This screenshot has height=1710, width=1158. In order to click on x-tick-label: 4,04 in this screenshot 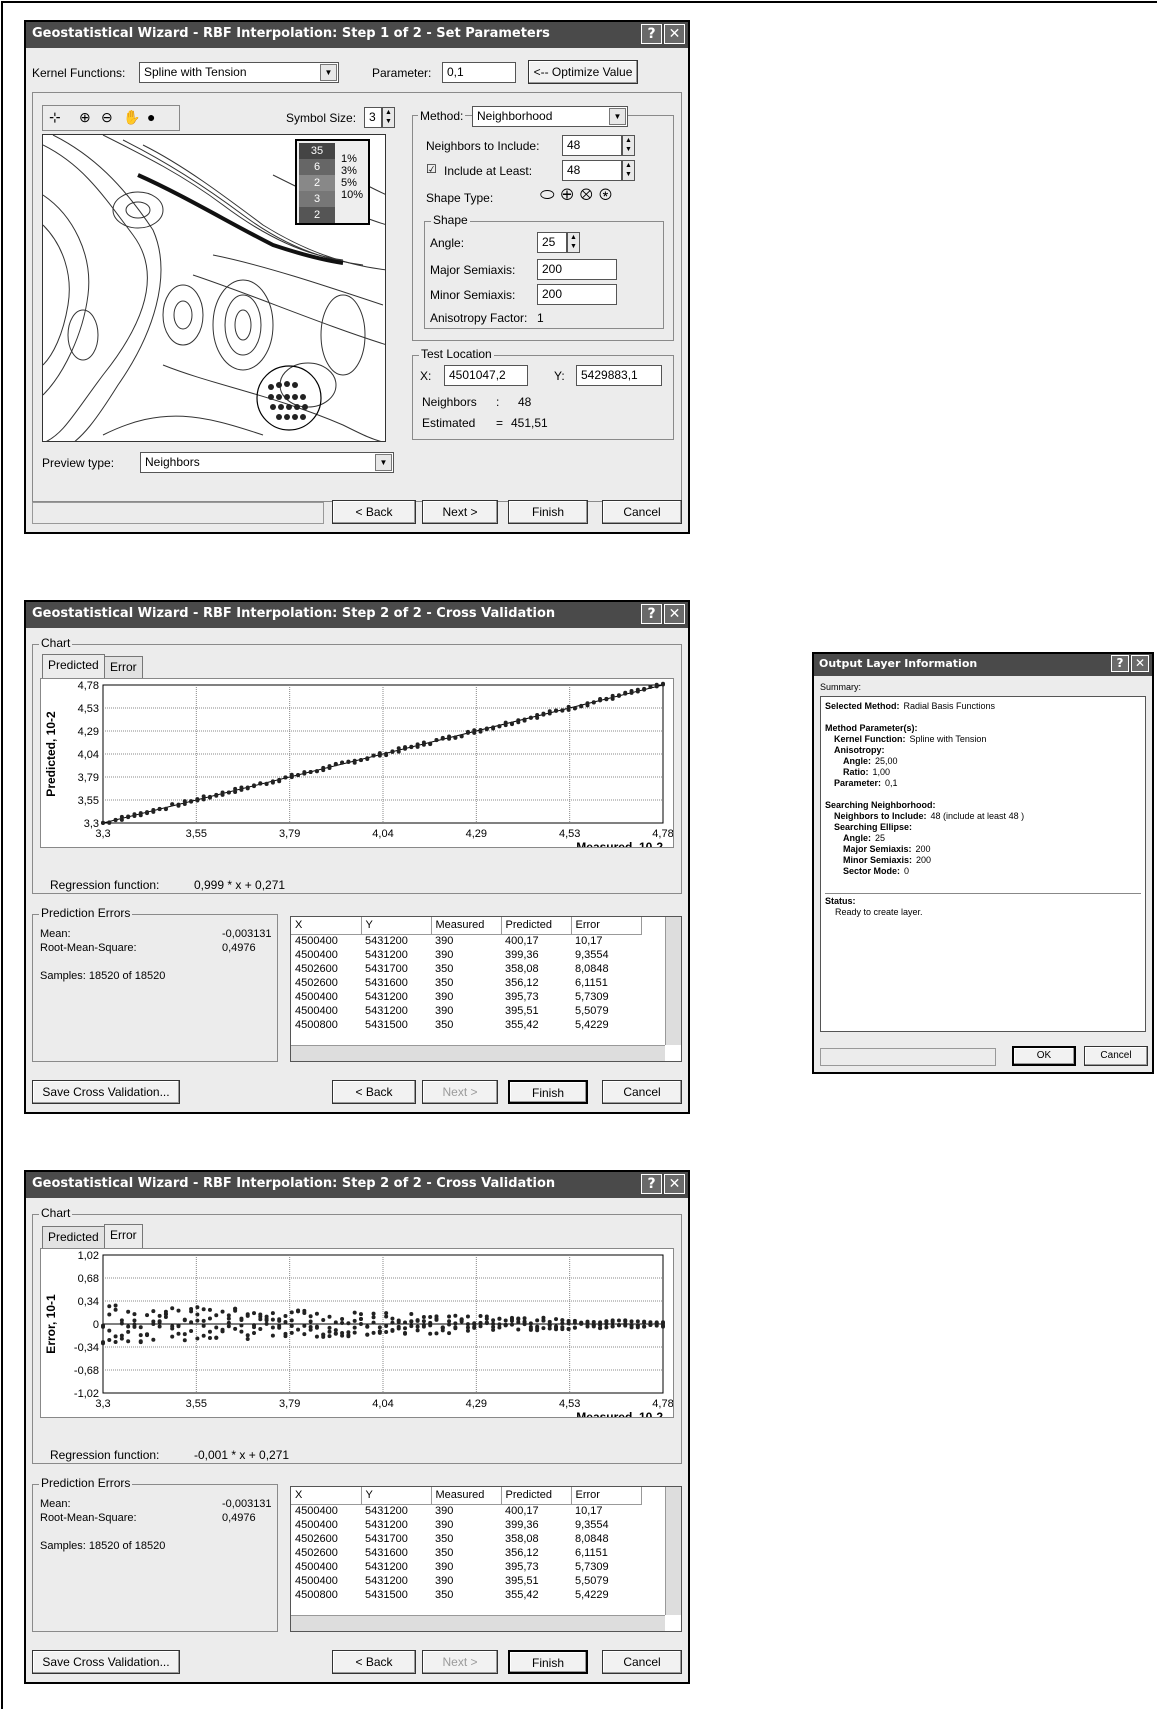, I will do `click(382, 1404)`.